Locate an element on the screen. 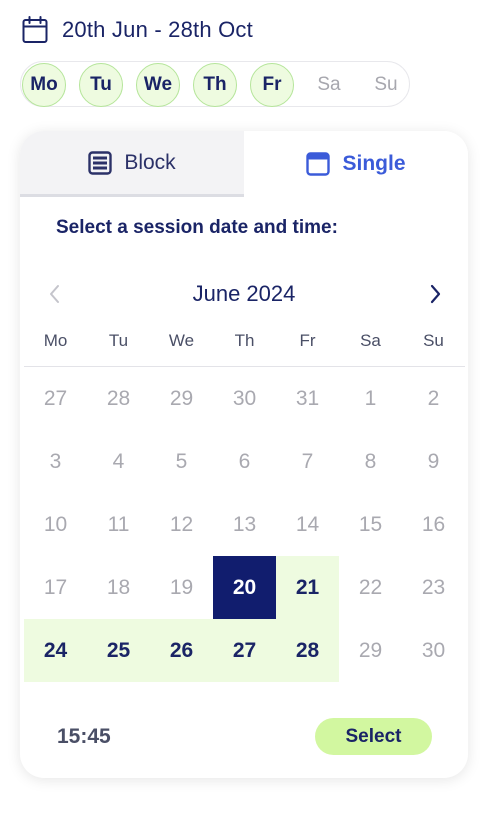  calendar-day: 23 is located at coordinates (433, 587).